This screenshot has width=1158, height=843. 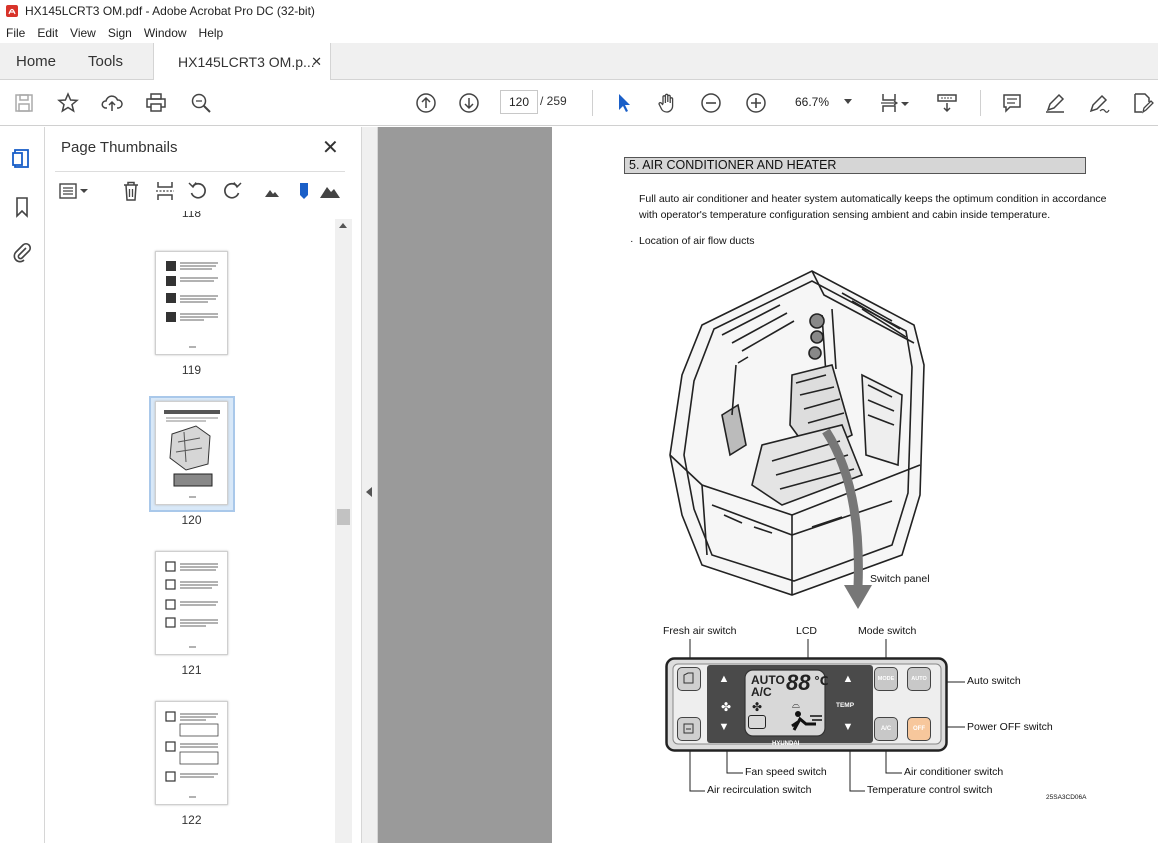 What do you see at coordinates (22, 252) in the screenshot?
I see `attachments-paperclip-icon` at bounding box center [22, 252].